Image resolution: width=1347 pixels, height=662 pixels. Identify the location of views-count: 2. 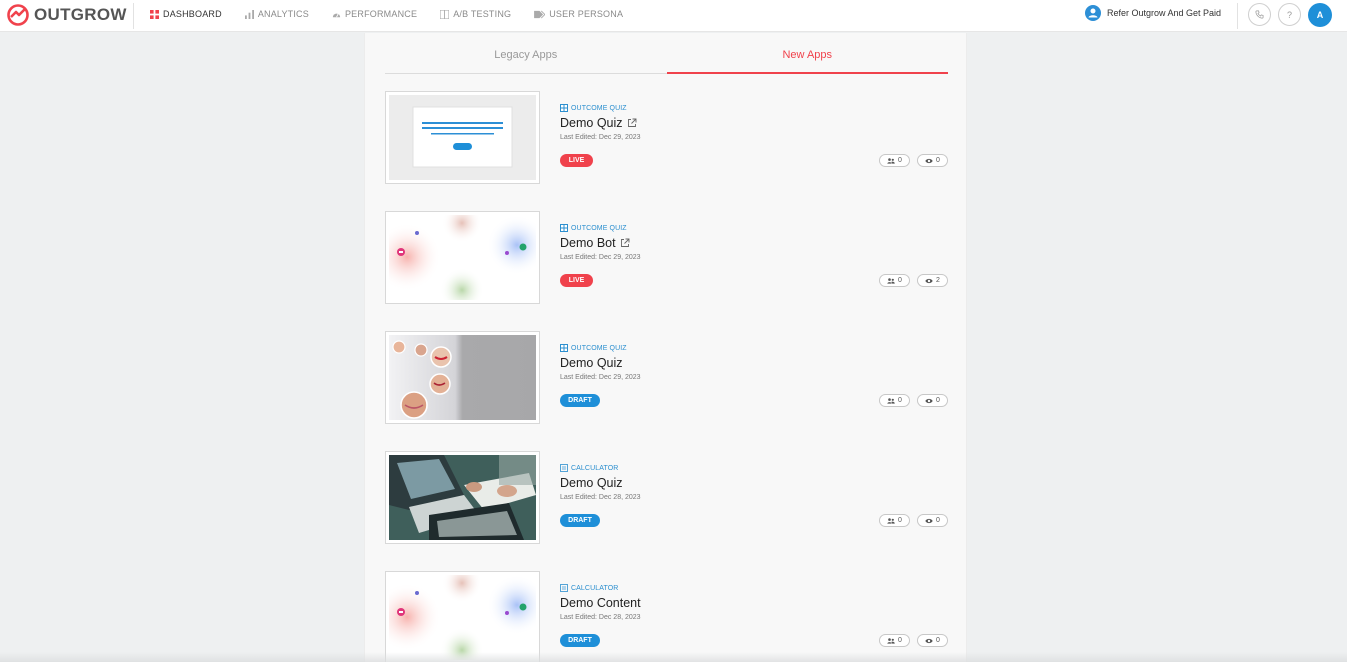
(932, 280).